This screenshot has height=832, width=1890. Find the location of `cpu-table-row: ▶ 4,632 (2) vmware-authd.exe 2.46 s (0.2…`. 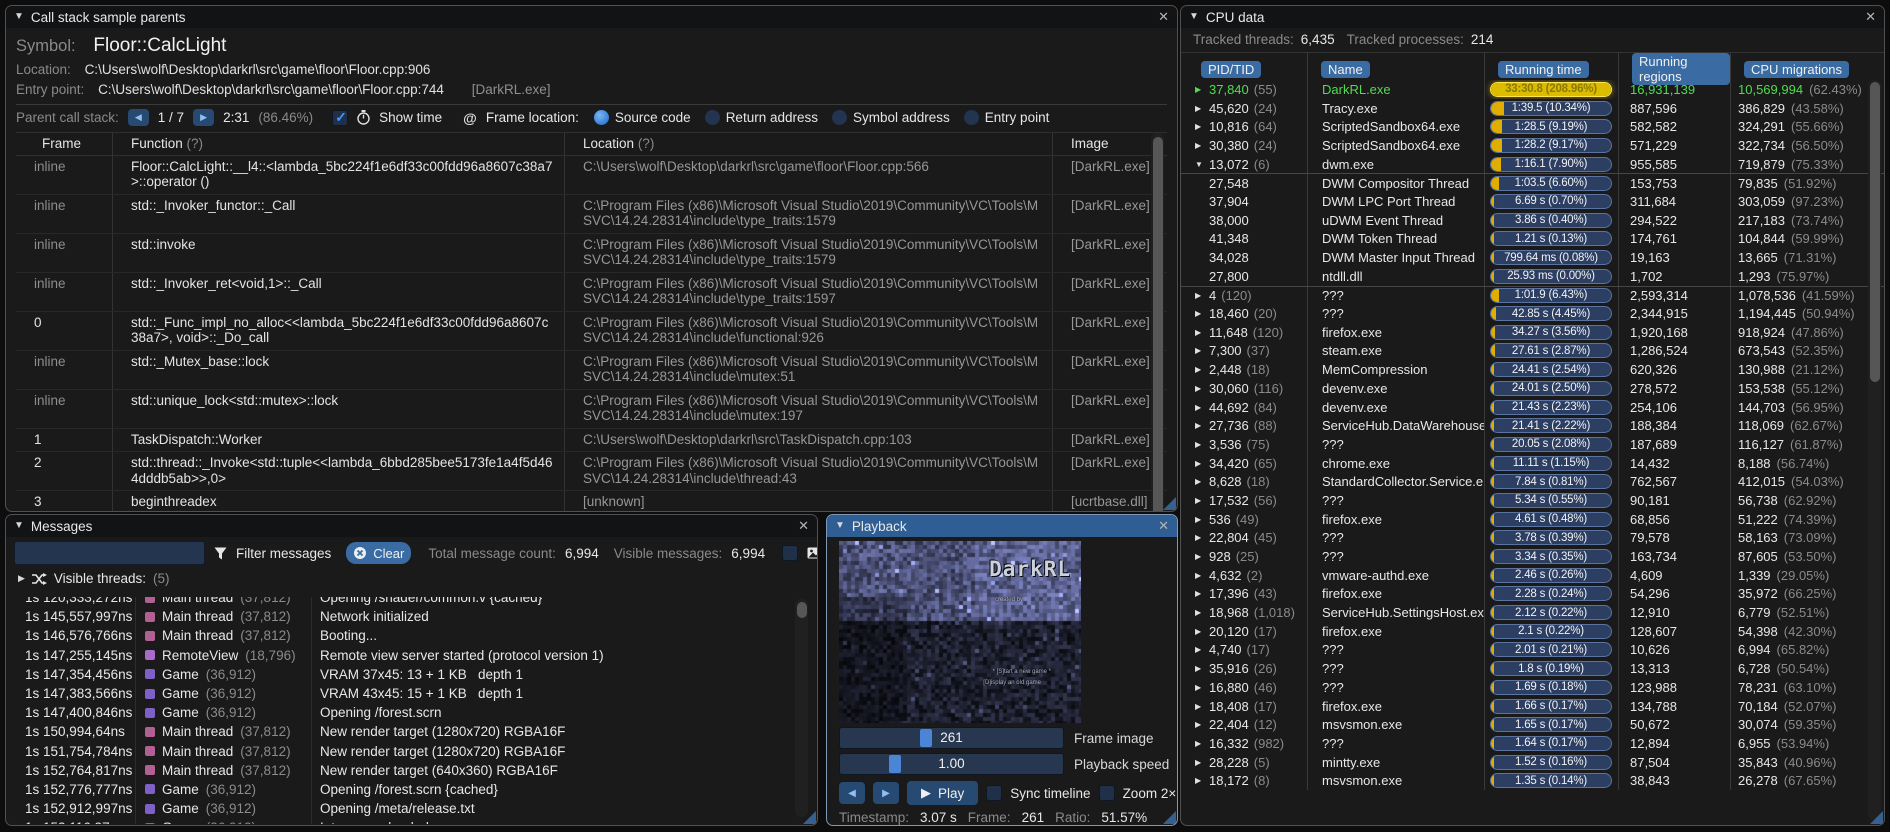

cpu-table-row: ▶ 4,632 (2) vmware-authd.exe 2.46 s (0.2… is located at coordinates (1532, 575).